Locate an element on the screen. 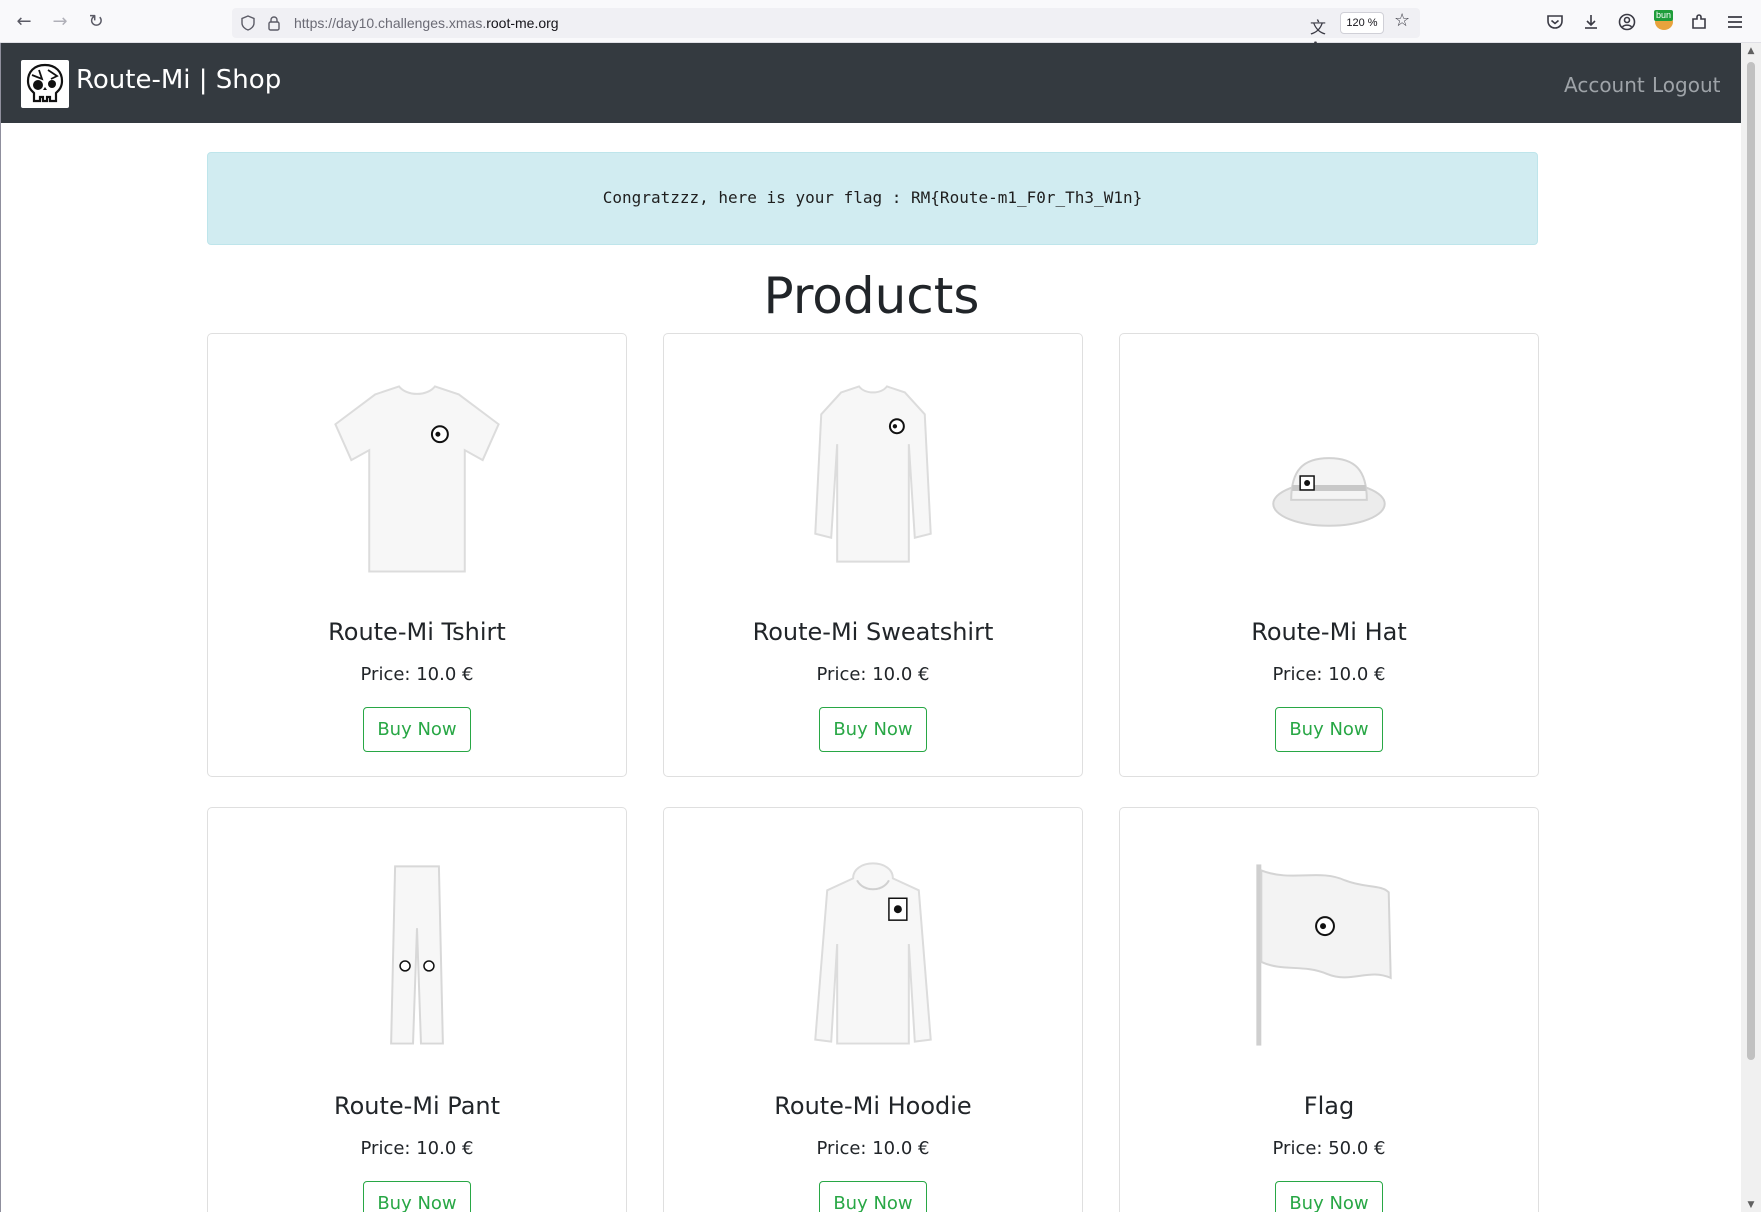  flag-image is located at coordinates (1324, 955).